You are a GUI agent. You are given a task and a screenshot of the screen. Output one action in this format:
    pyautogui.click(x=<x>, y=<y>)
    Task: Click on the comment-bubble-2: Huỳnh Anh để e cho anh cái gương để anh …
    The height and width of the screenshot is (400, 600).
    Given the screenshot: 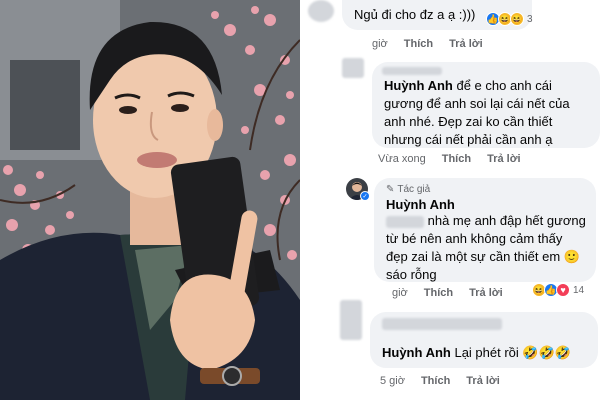 What is the action you would take?
    pyautogui.click(x=486, y=105)
    